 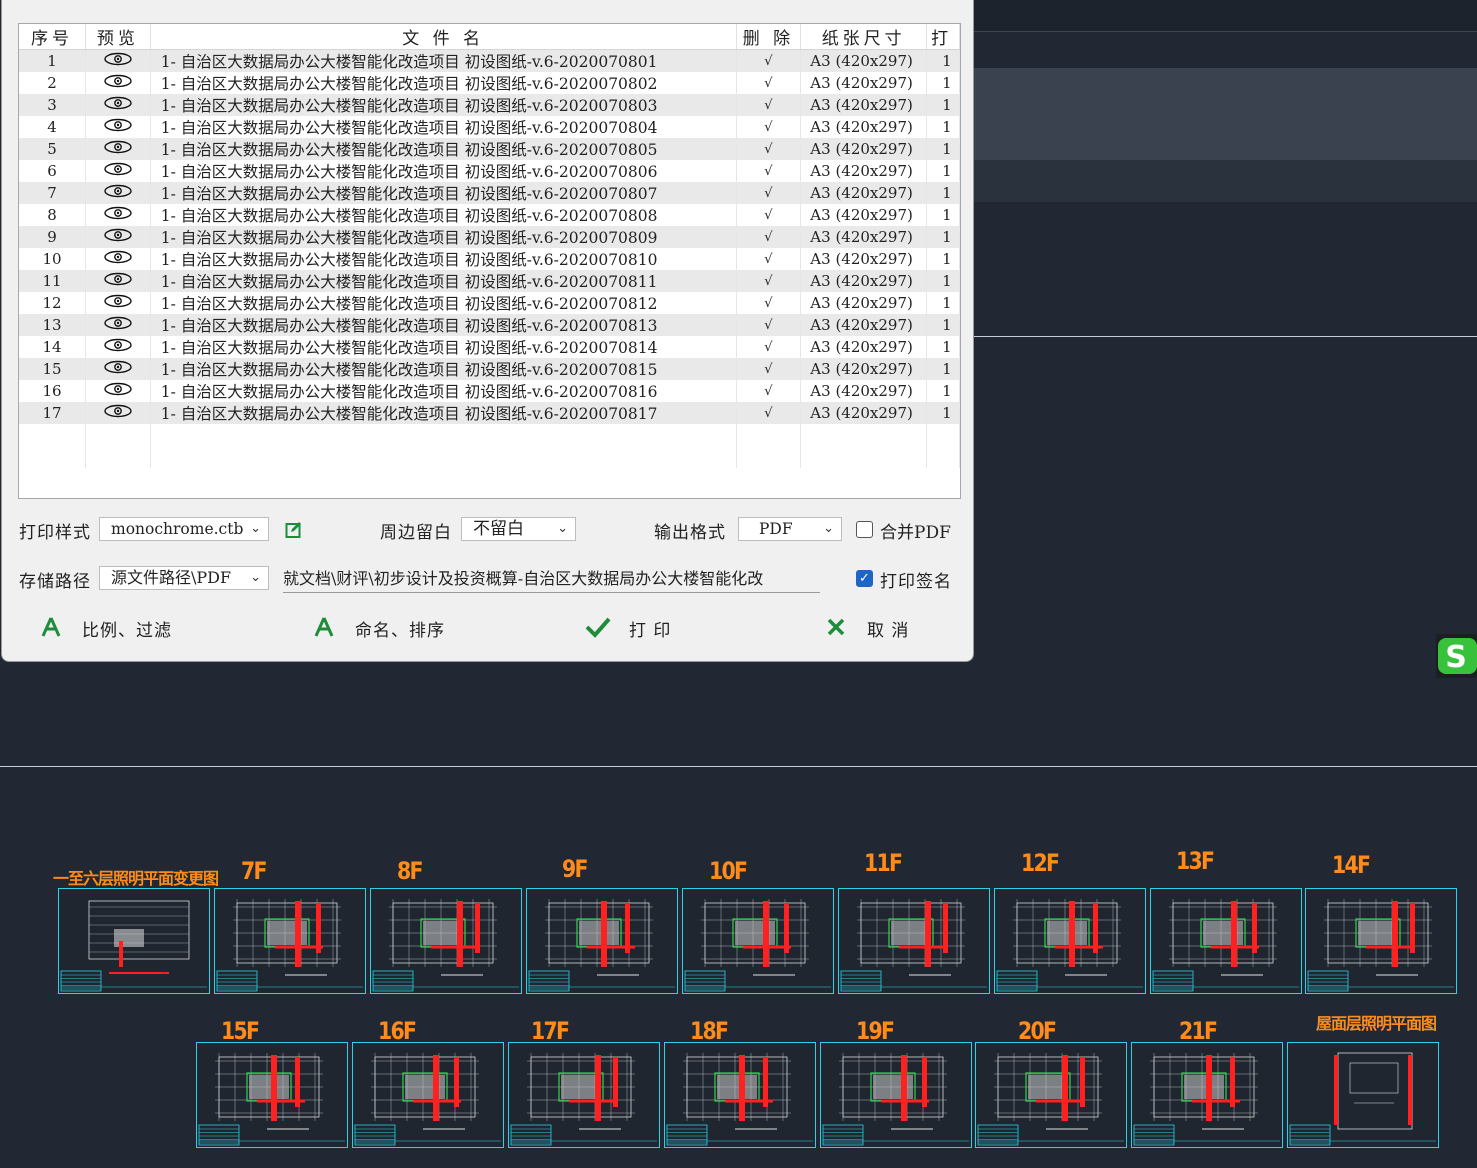 I want to click on print-signature-checkbox: ✓, so click(x=864, y=578).